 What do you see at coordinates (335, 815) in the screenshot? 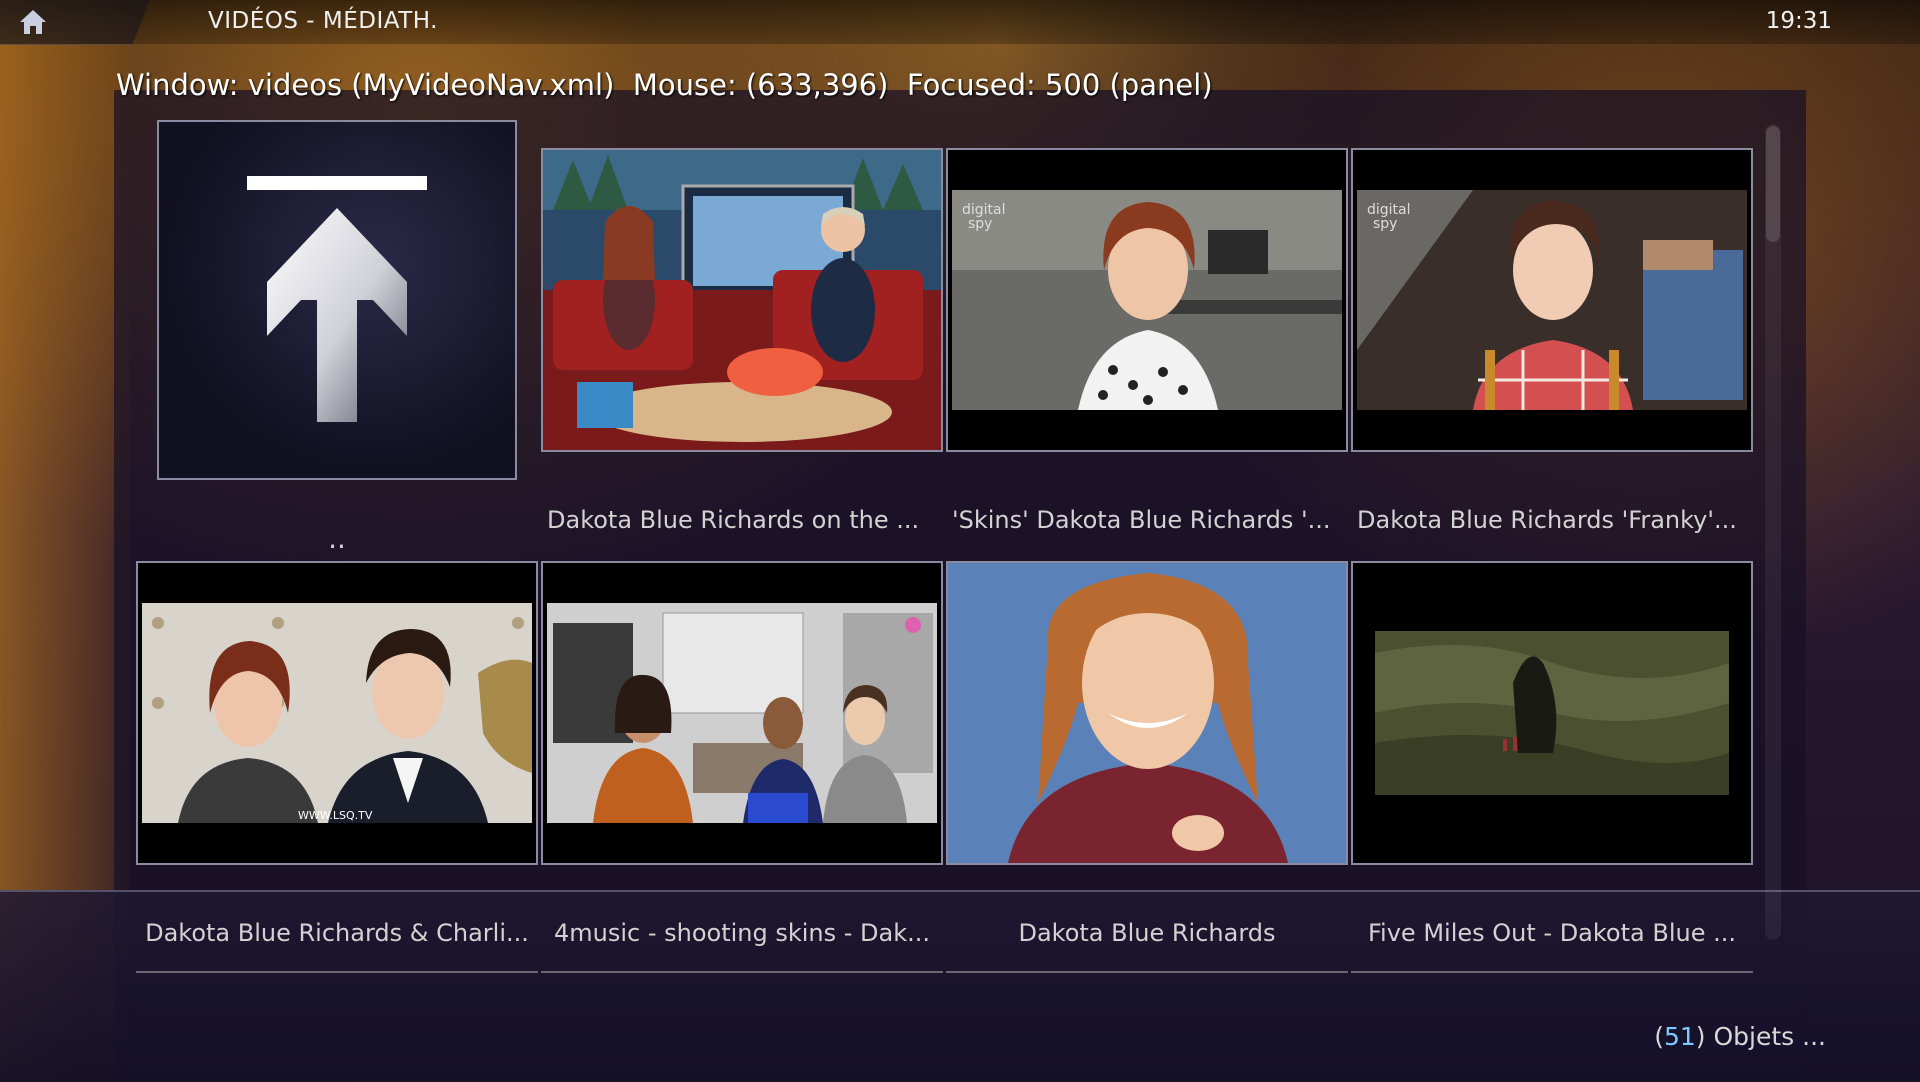
I see `svg-text: WWW.LSQ.TV` at bounding box center [335, 815].